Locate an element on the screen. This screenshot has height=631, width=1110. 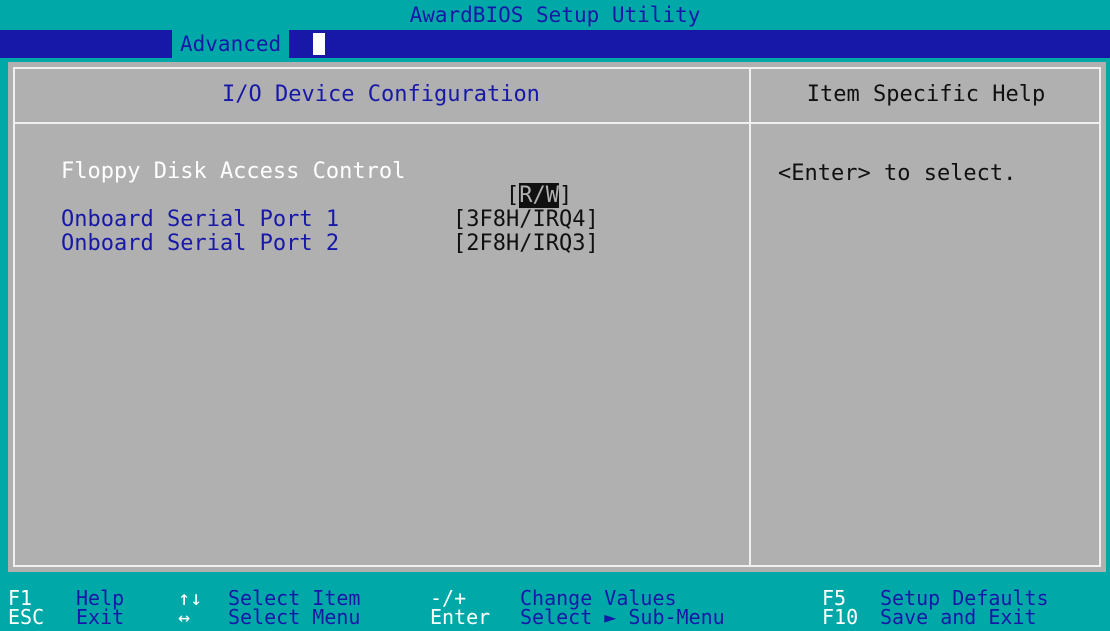
serial-port-1-label: Onboard Serial Port 1 is located at coordinates (200, 220).